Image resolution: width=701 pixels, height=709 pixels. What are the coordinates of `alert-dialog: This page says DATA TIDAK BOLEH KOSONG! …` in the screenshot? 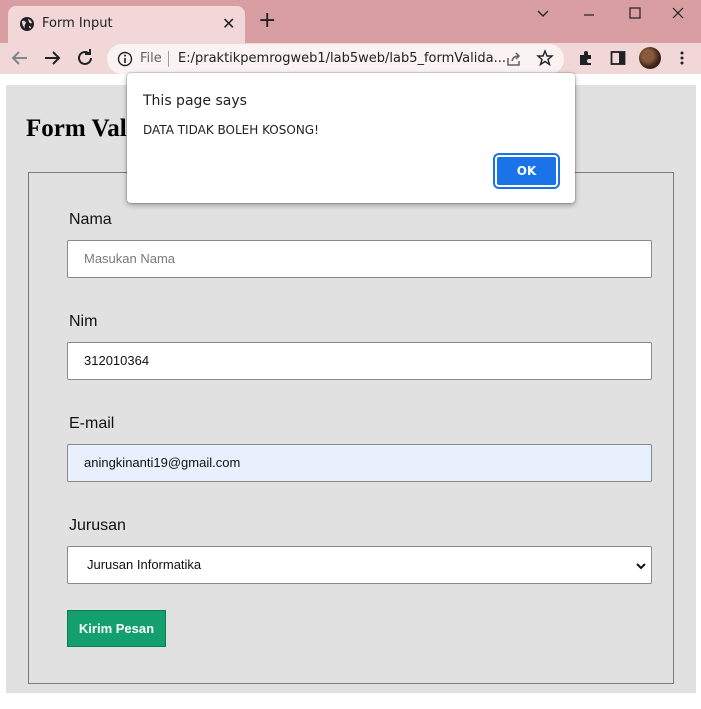 It's located at (351, 138).